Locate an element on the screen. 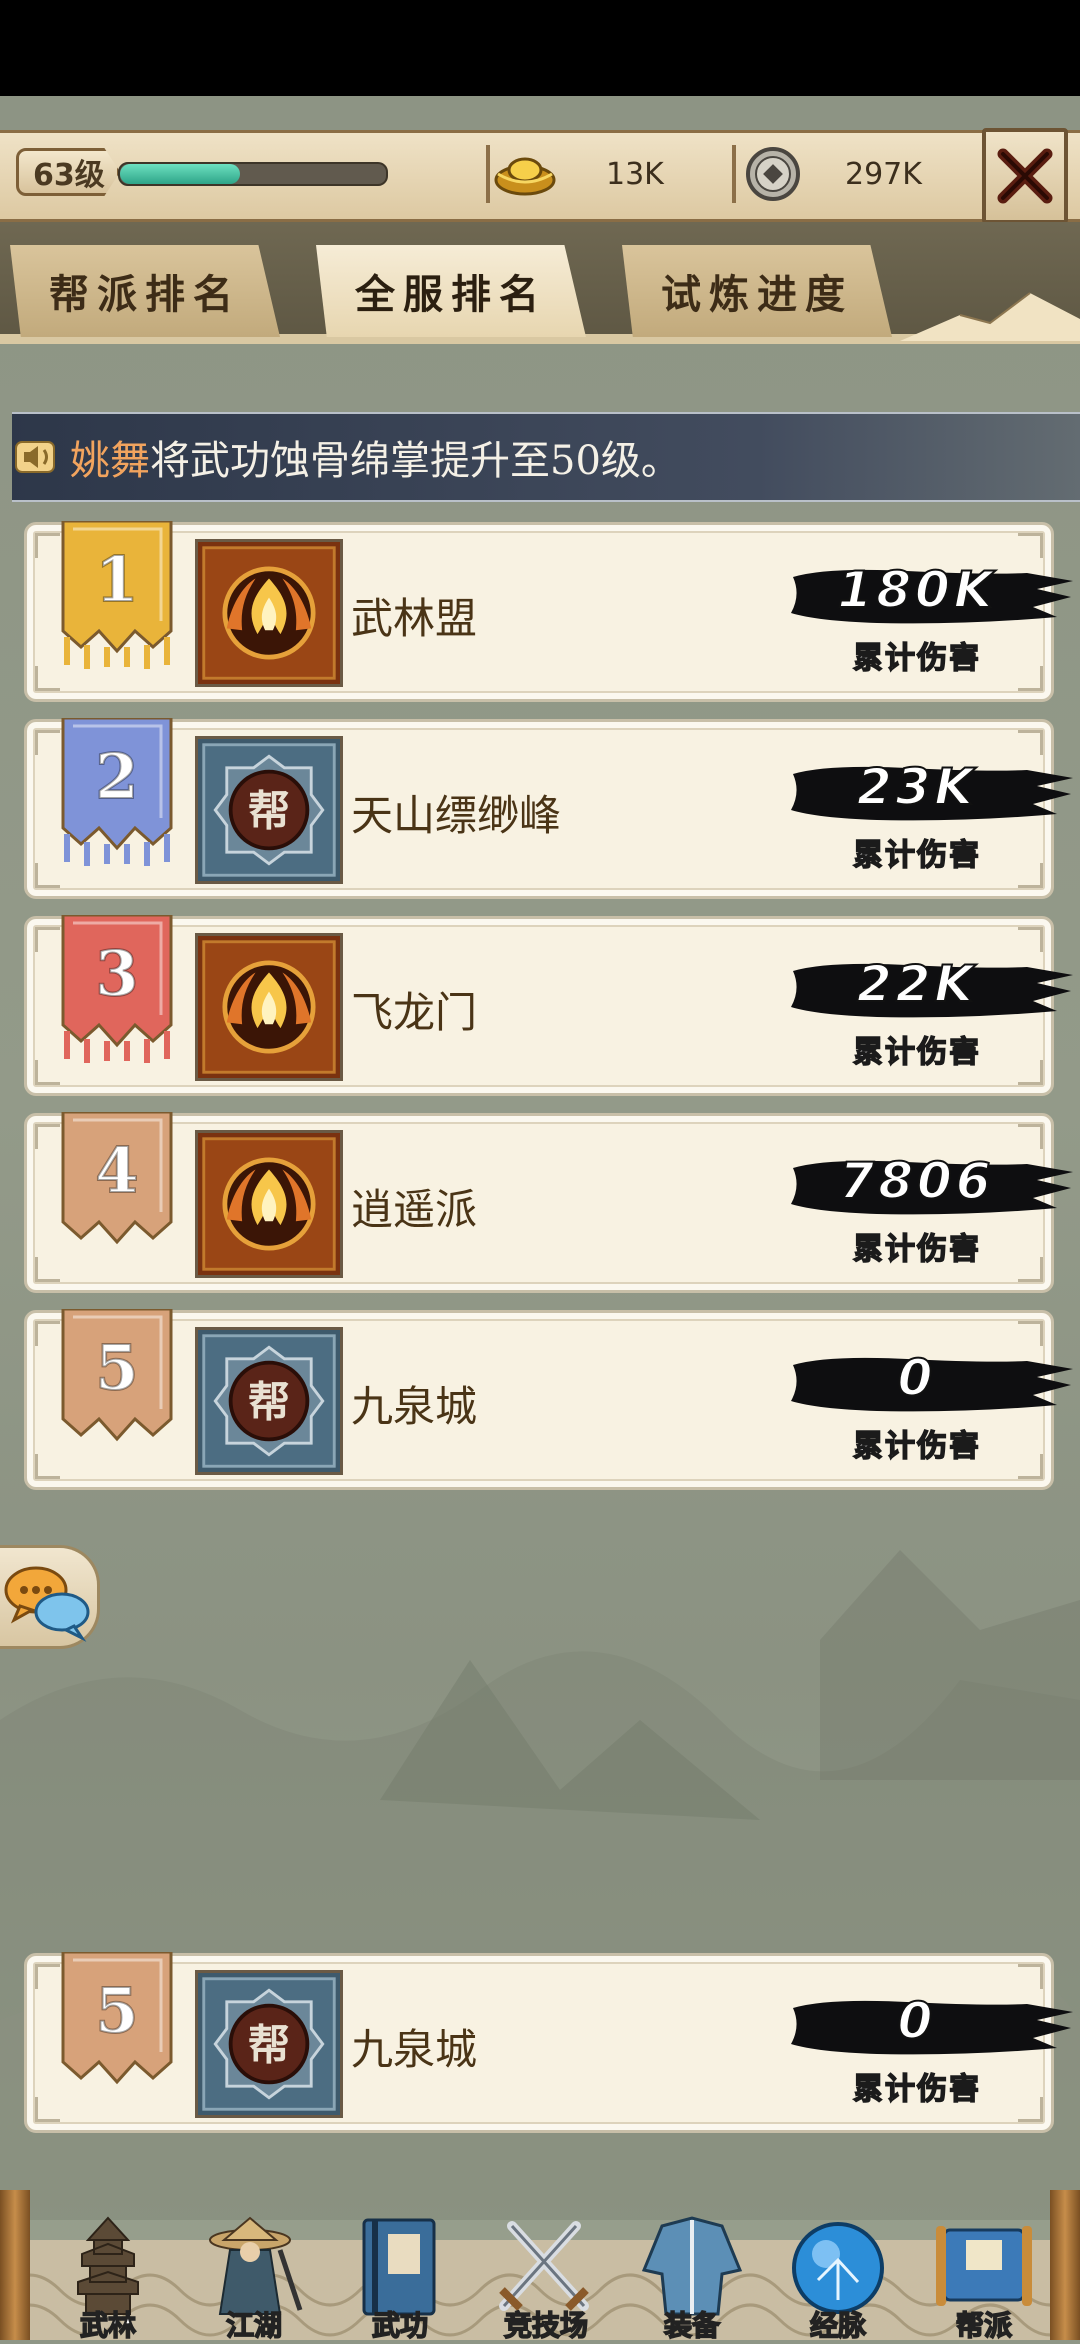 The width and height of the screenshot is (1080, 2344). guild-name: 飞龙门 is located at coordinates (414, 1012).